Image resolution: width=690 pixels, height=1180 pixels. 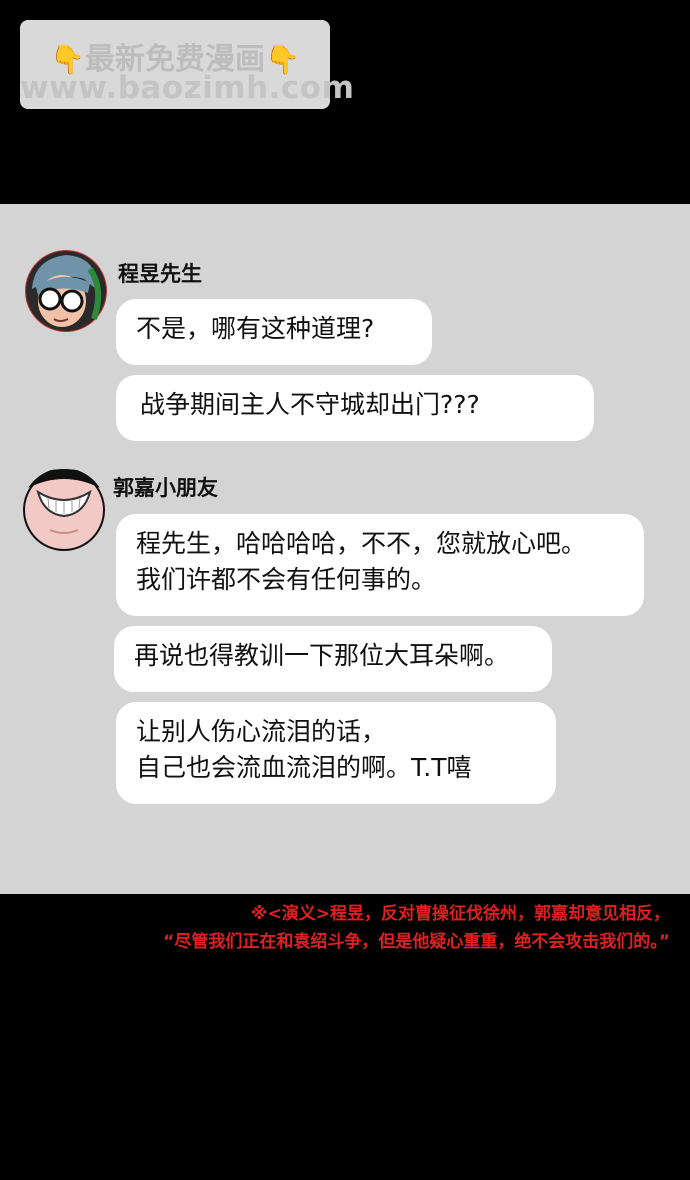 I want to click on message-text: 战争期间主人不守城却出门???, so click(x=310, y=404).